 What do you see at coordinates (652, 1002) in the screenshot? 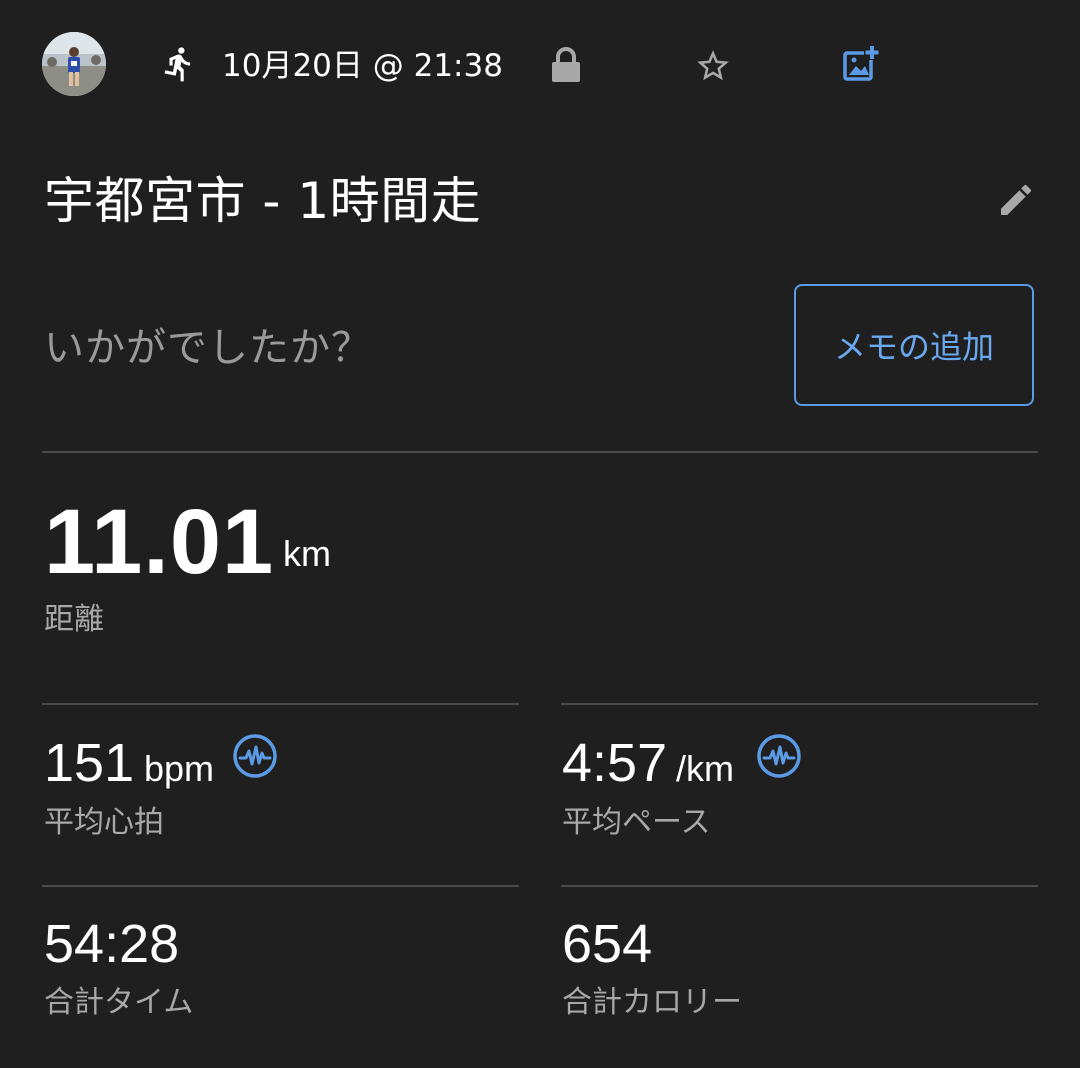
I see `total-calories-label: 合計カロリー` at bounding box center [652, 1002].